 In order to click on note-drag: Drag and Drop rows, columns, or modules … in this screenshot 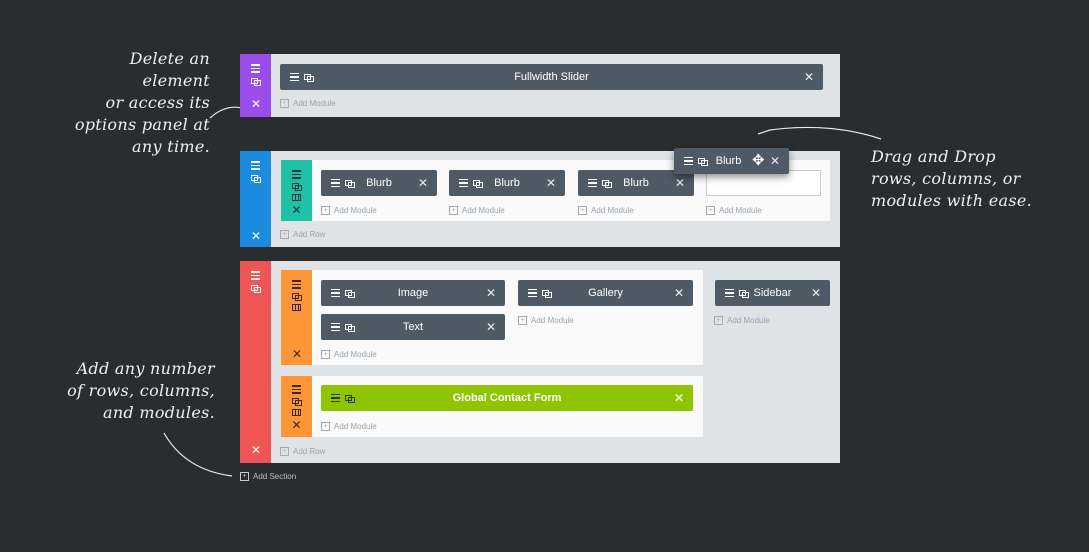, I will do `click(971, 179)`.